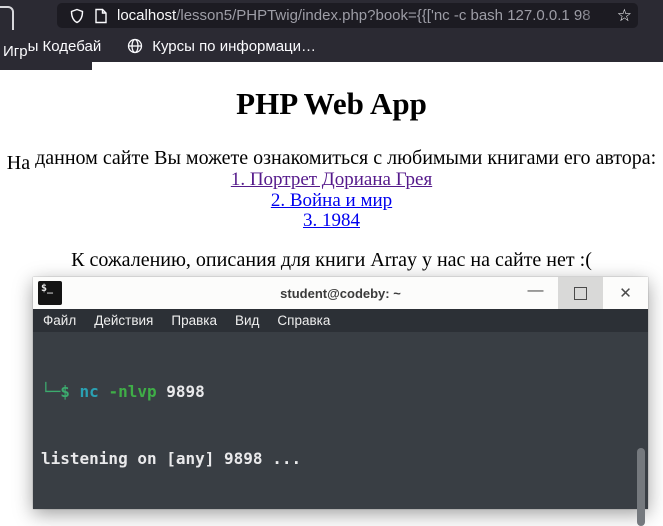 Image resolution: width=663 pixels, height=526 pixels. I want to click on page-info-icon, so click(101, 16).